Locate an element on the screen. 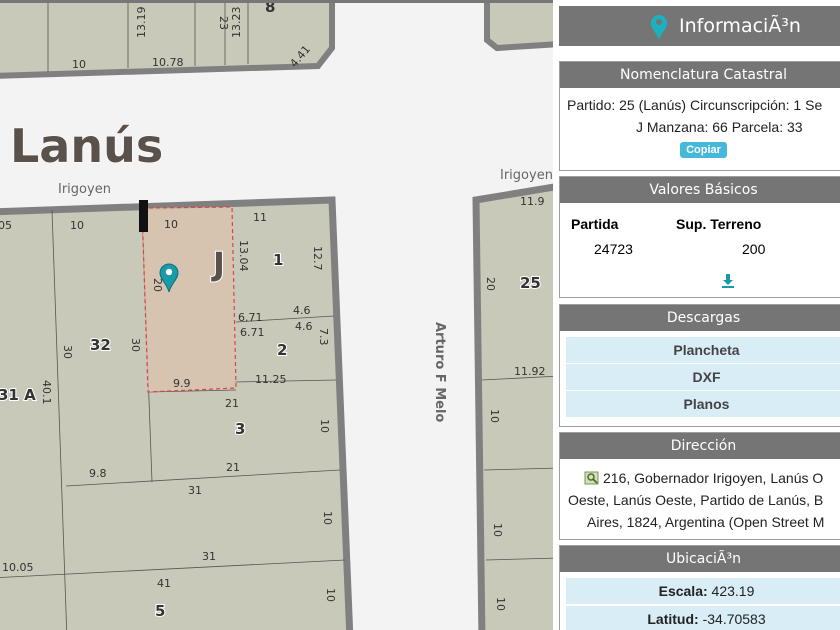 This screenshot has height=630, width=840. direccion-line-3: Aires, 1824, Argentina (Open Street M is located at coordinates (706, 522).